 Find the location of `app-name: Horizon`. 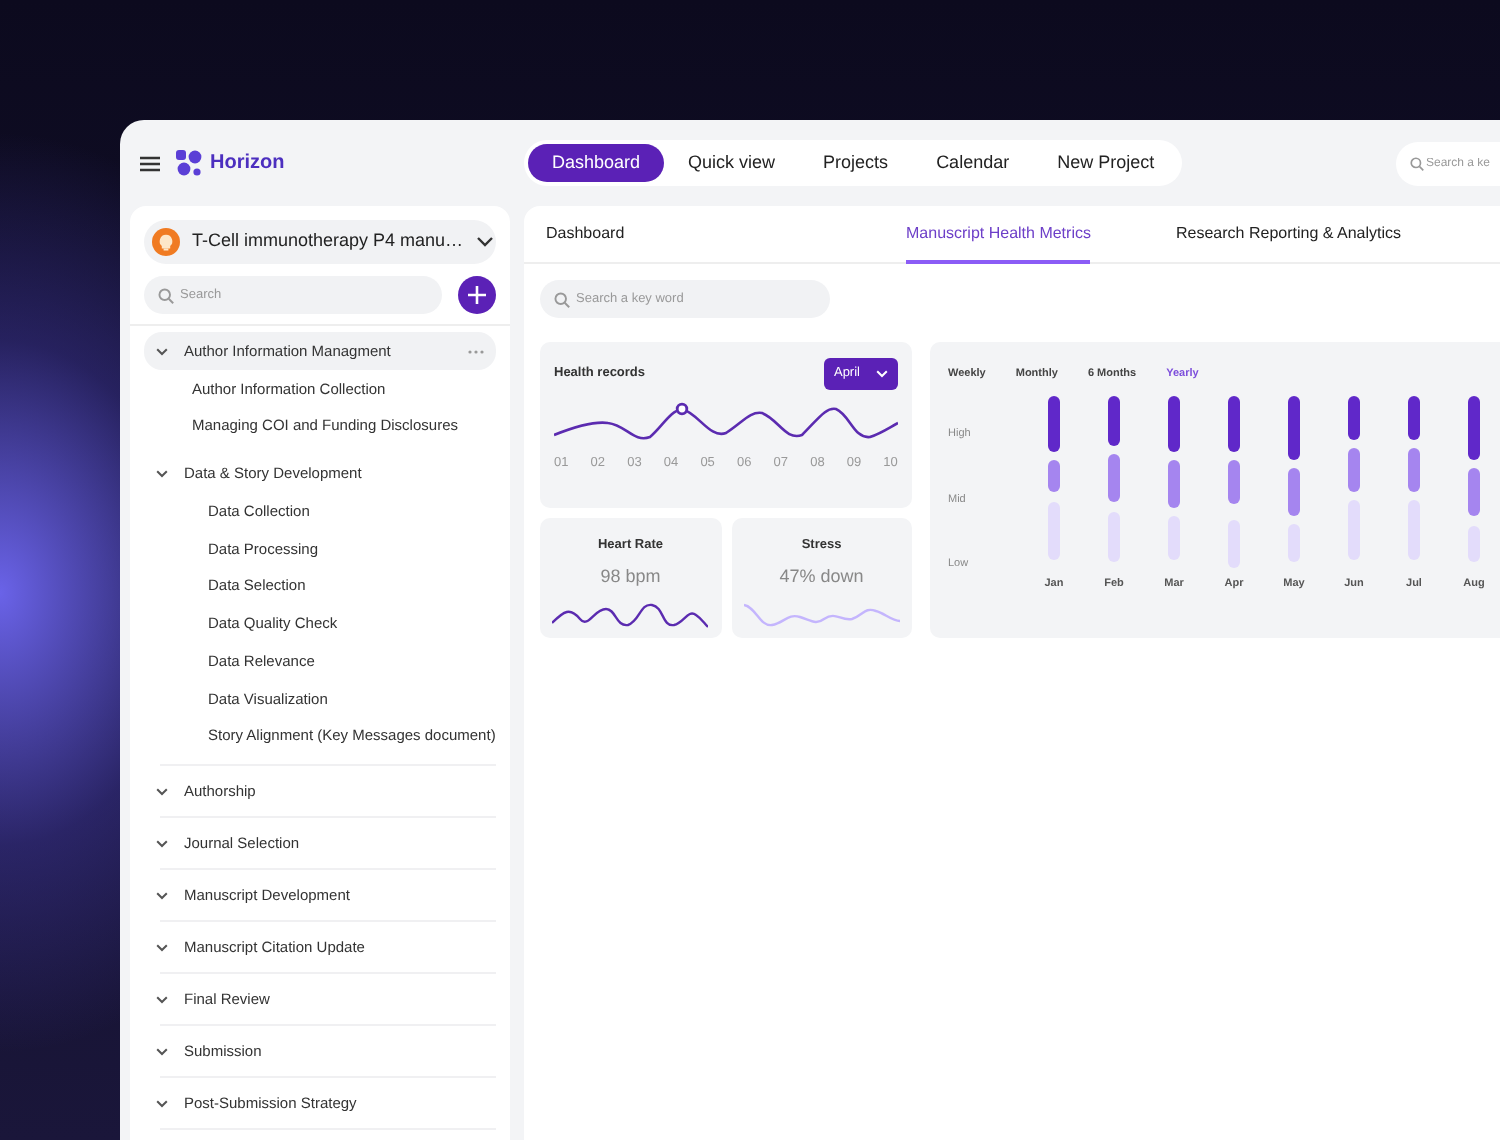

app-name: Horizon is located at coordinates (247, 164).